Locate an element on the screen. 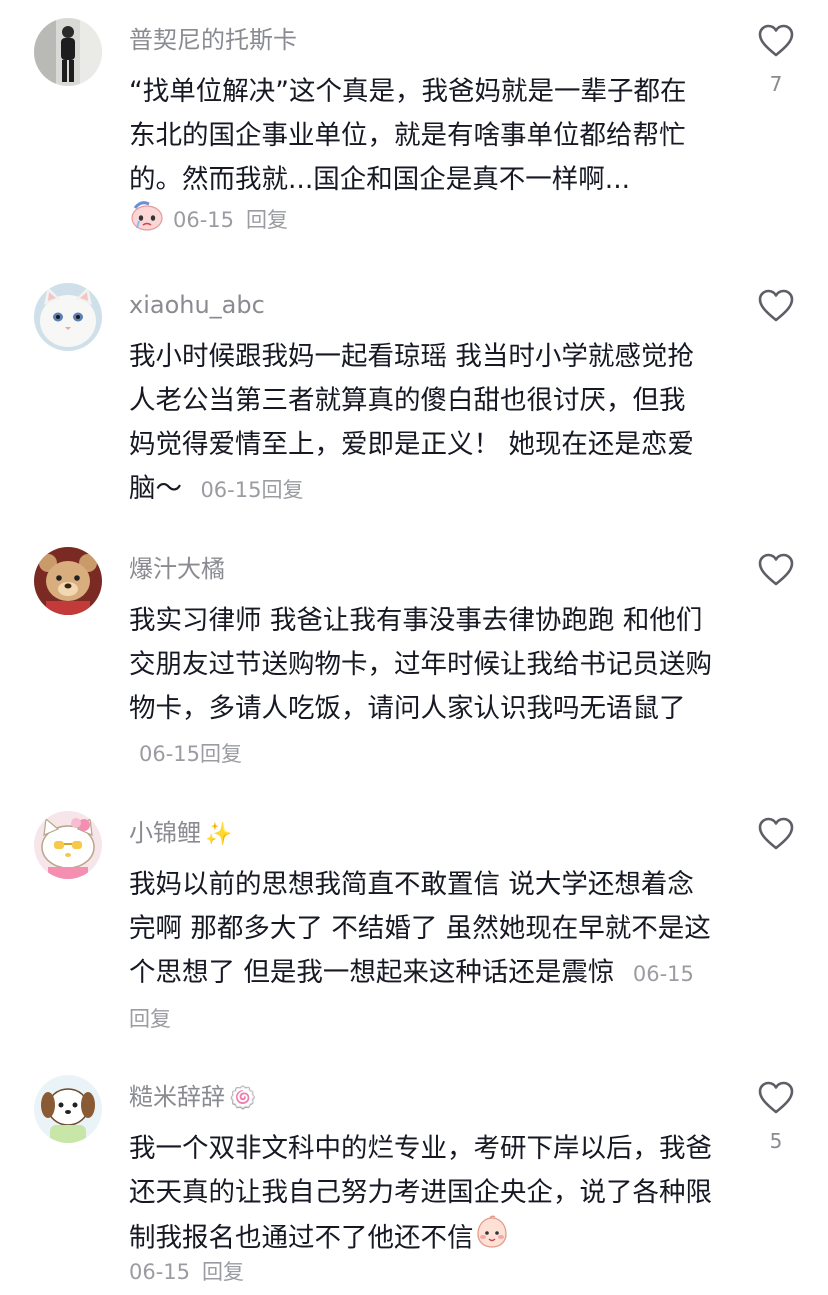 The image size is (828, 1295). like-area: 5 is located at coordinates (776, 1117).